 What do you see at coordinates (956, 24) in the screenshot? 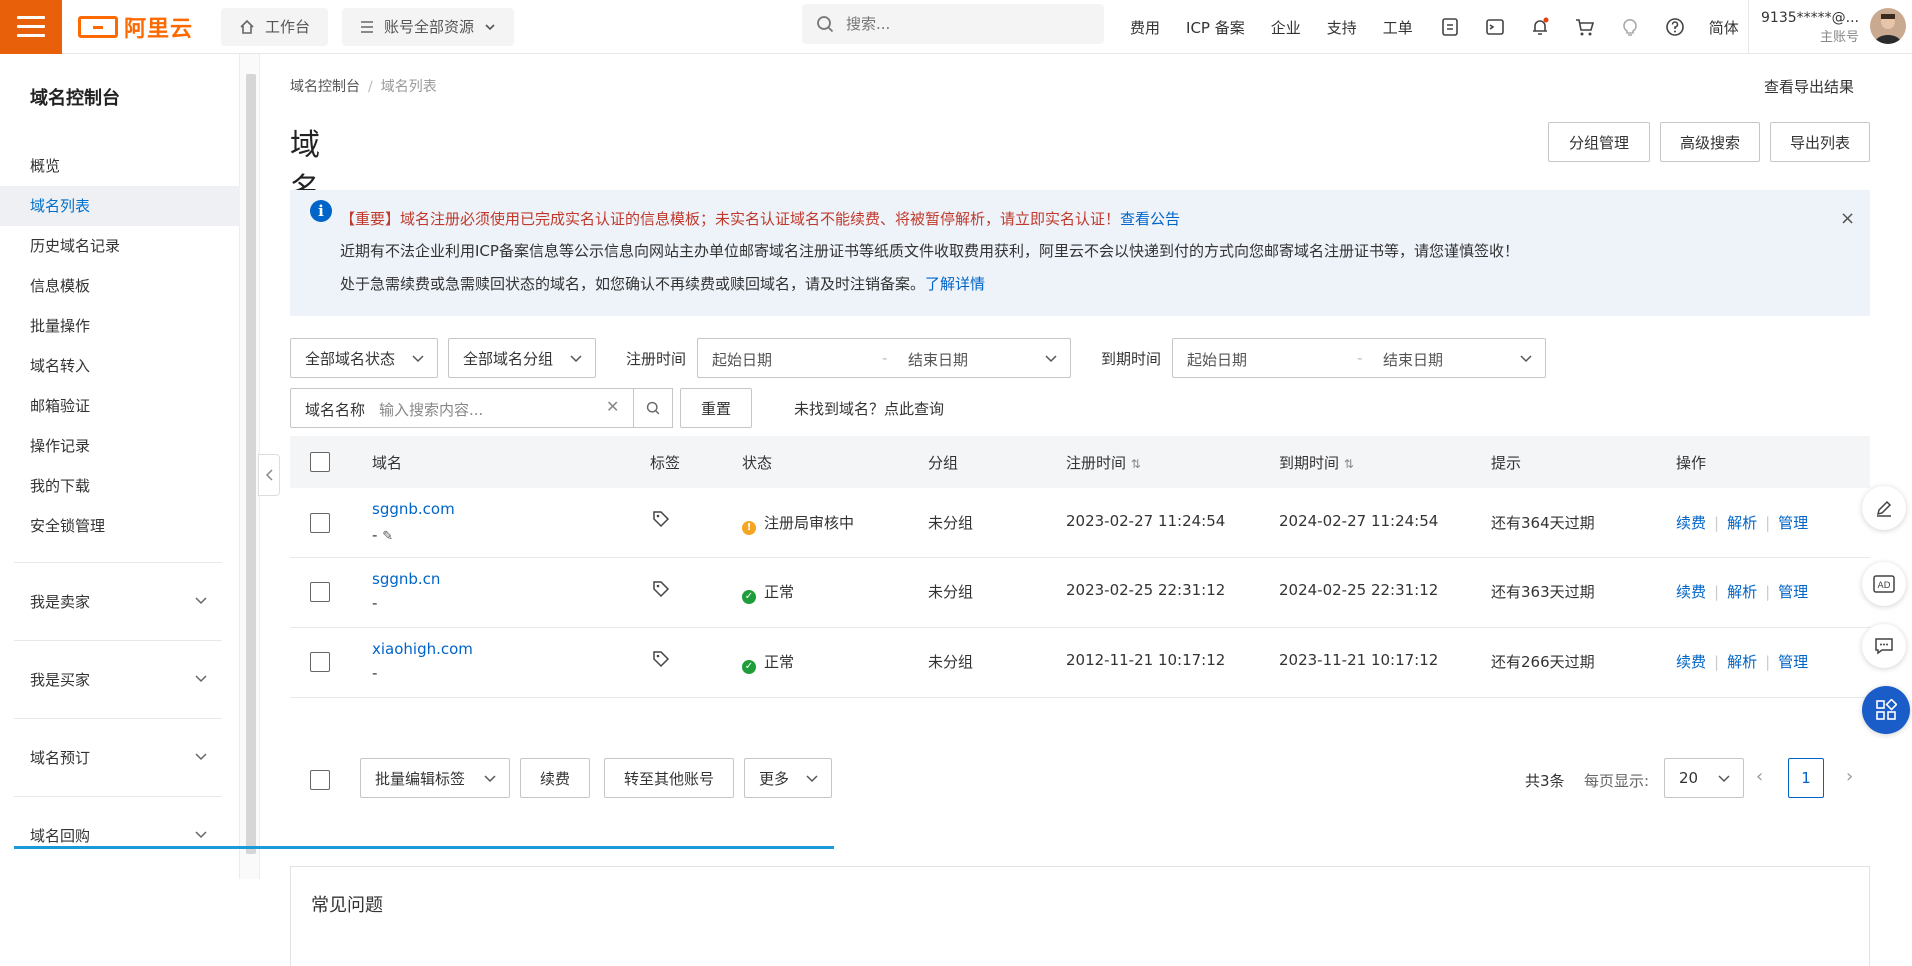
I see `global-search-input` at bounding box center [956, 24].